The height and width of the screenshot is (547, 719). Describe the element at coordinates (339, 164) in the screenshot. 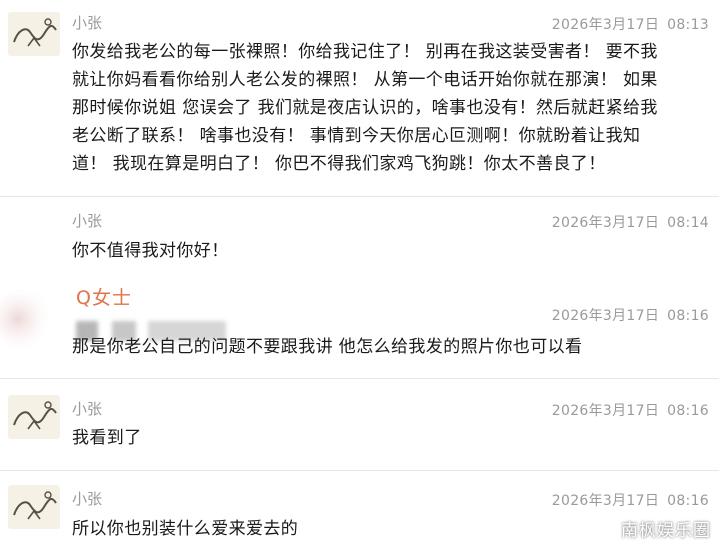

I see `message-line: 道！ 我现在算是明白了！ 你巴不得我们家鸡飞狗跳！你太不善良了！` at that location.